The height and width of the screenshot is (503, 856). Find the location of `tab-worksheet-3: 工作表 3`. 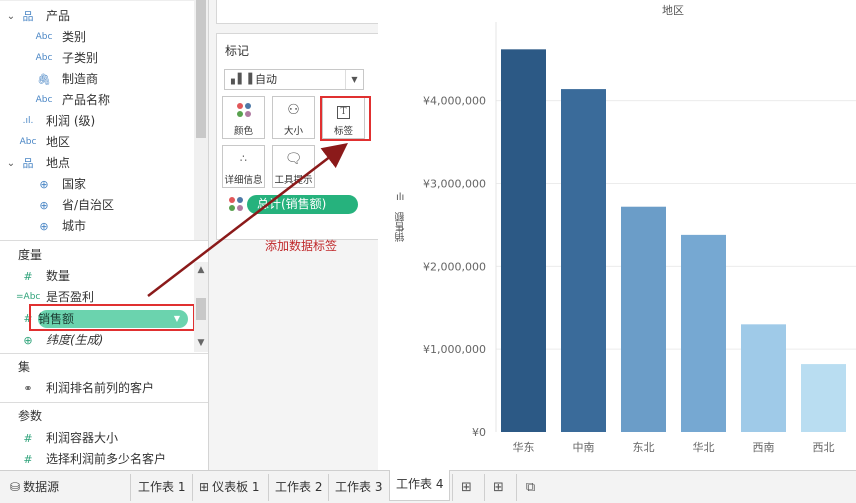

tab-worksheet-3: 工作表 3 is located at coordinates (358, 487).